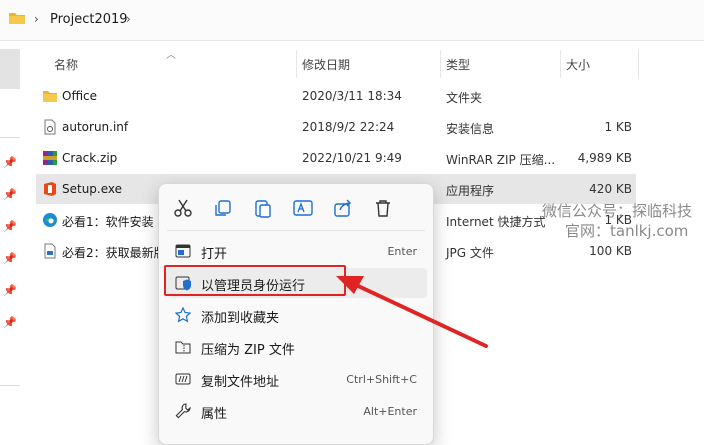 This screenshot has width=704, height=445. I want to click on file-size: 1 KB, so click(618, 127).